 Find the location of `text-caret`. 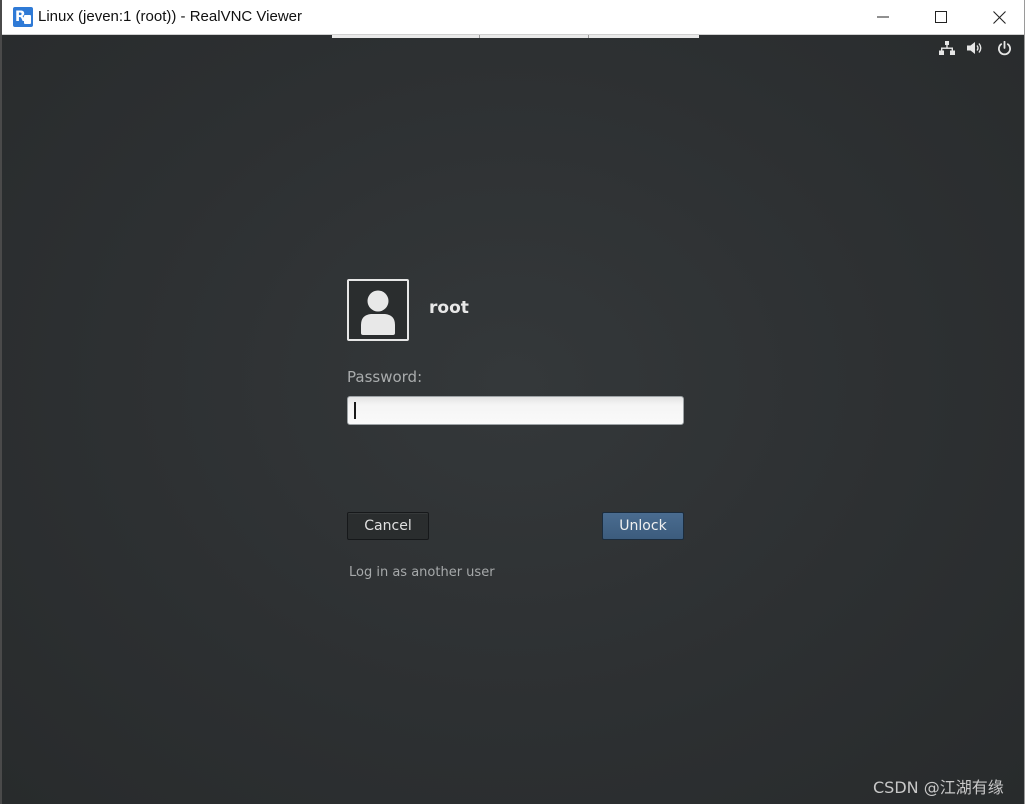

text-caret is located at coordinates (355, 410).